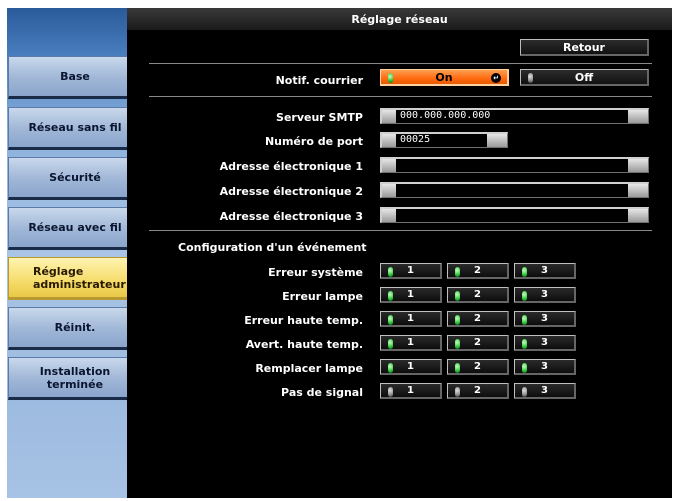 The height and width of the screenshot is (501, 681). I want to click on sidebar-item-label: Réseau avec fil, so click(75, 227).